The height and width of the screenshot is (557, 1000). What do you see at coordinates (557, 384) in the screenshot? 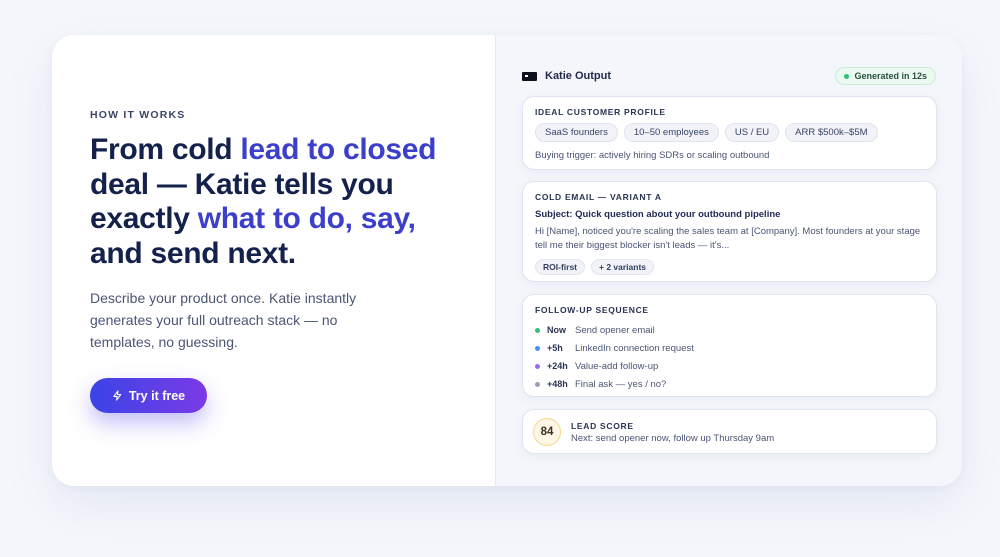
I see `step-time: +48h` at bounding box center [557, 384].